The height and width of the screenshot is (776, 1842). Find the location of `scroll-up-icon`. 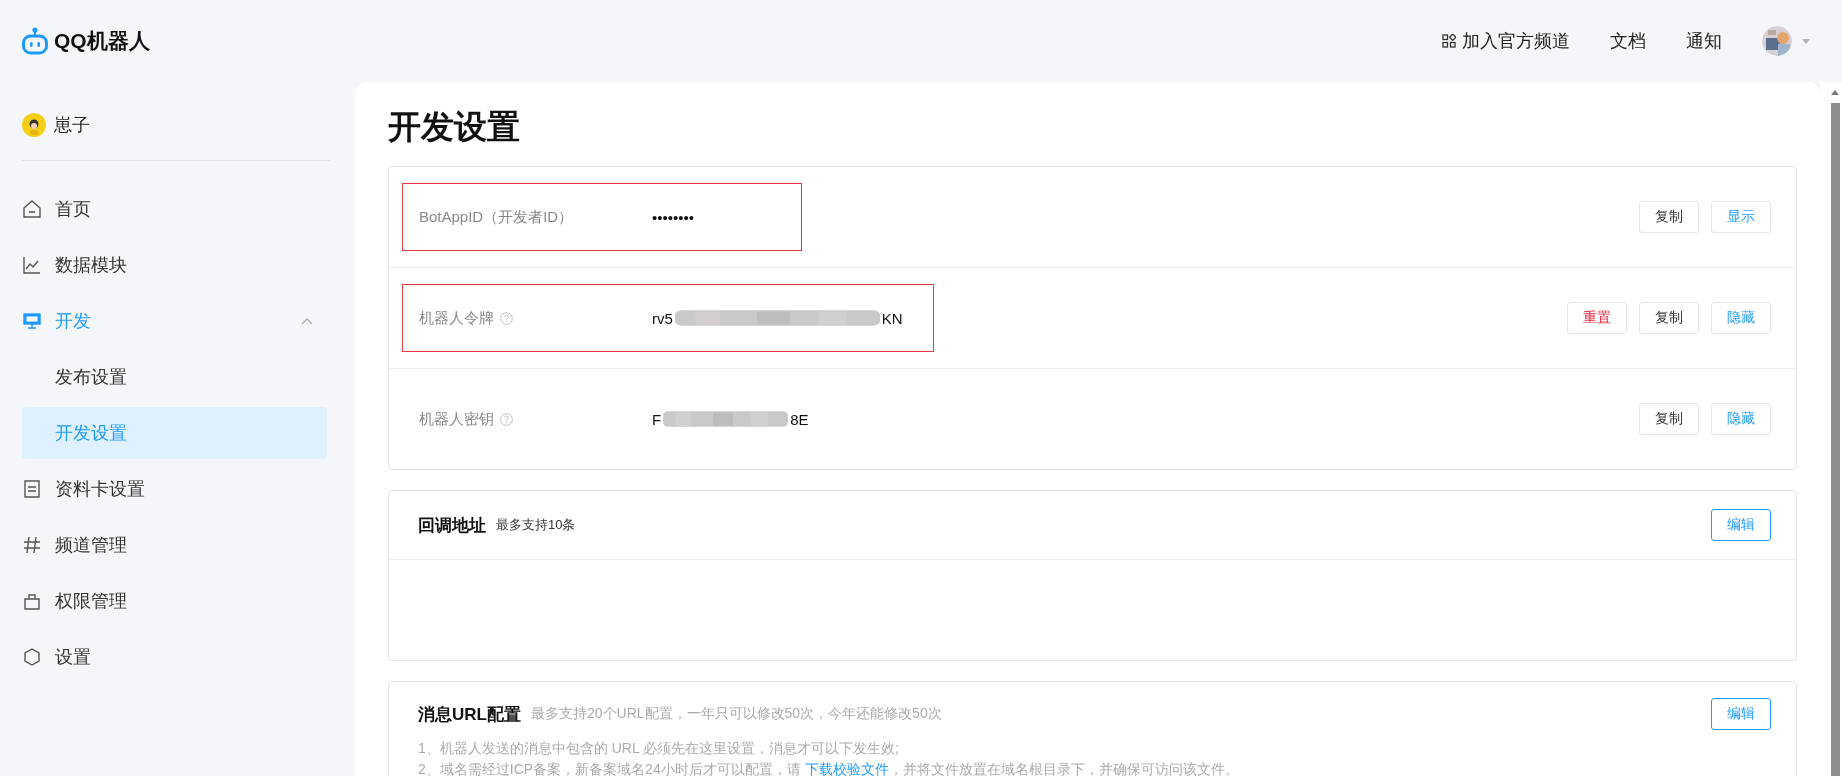

scroll-up-icon is located at coordinates (1835, 92).